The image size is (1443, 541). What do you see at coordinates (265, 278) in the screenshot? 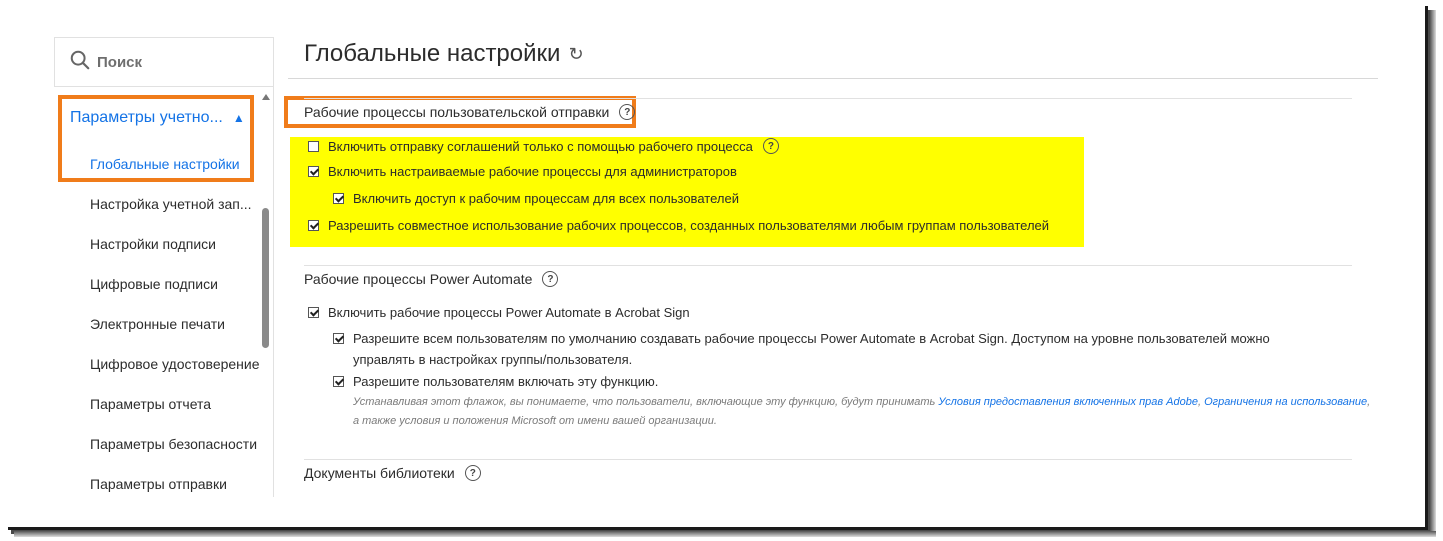
I see `scroll-thumb` at bounding box center [265, 278].